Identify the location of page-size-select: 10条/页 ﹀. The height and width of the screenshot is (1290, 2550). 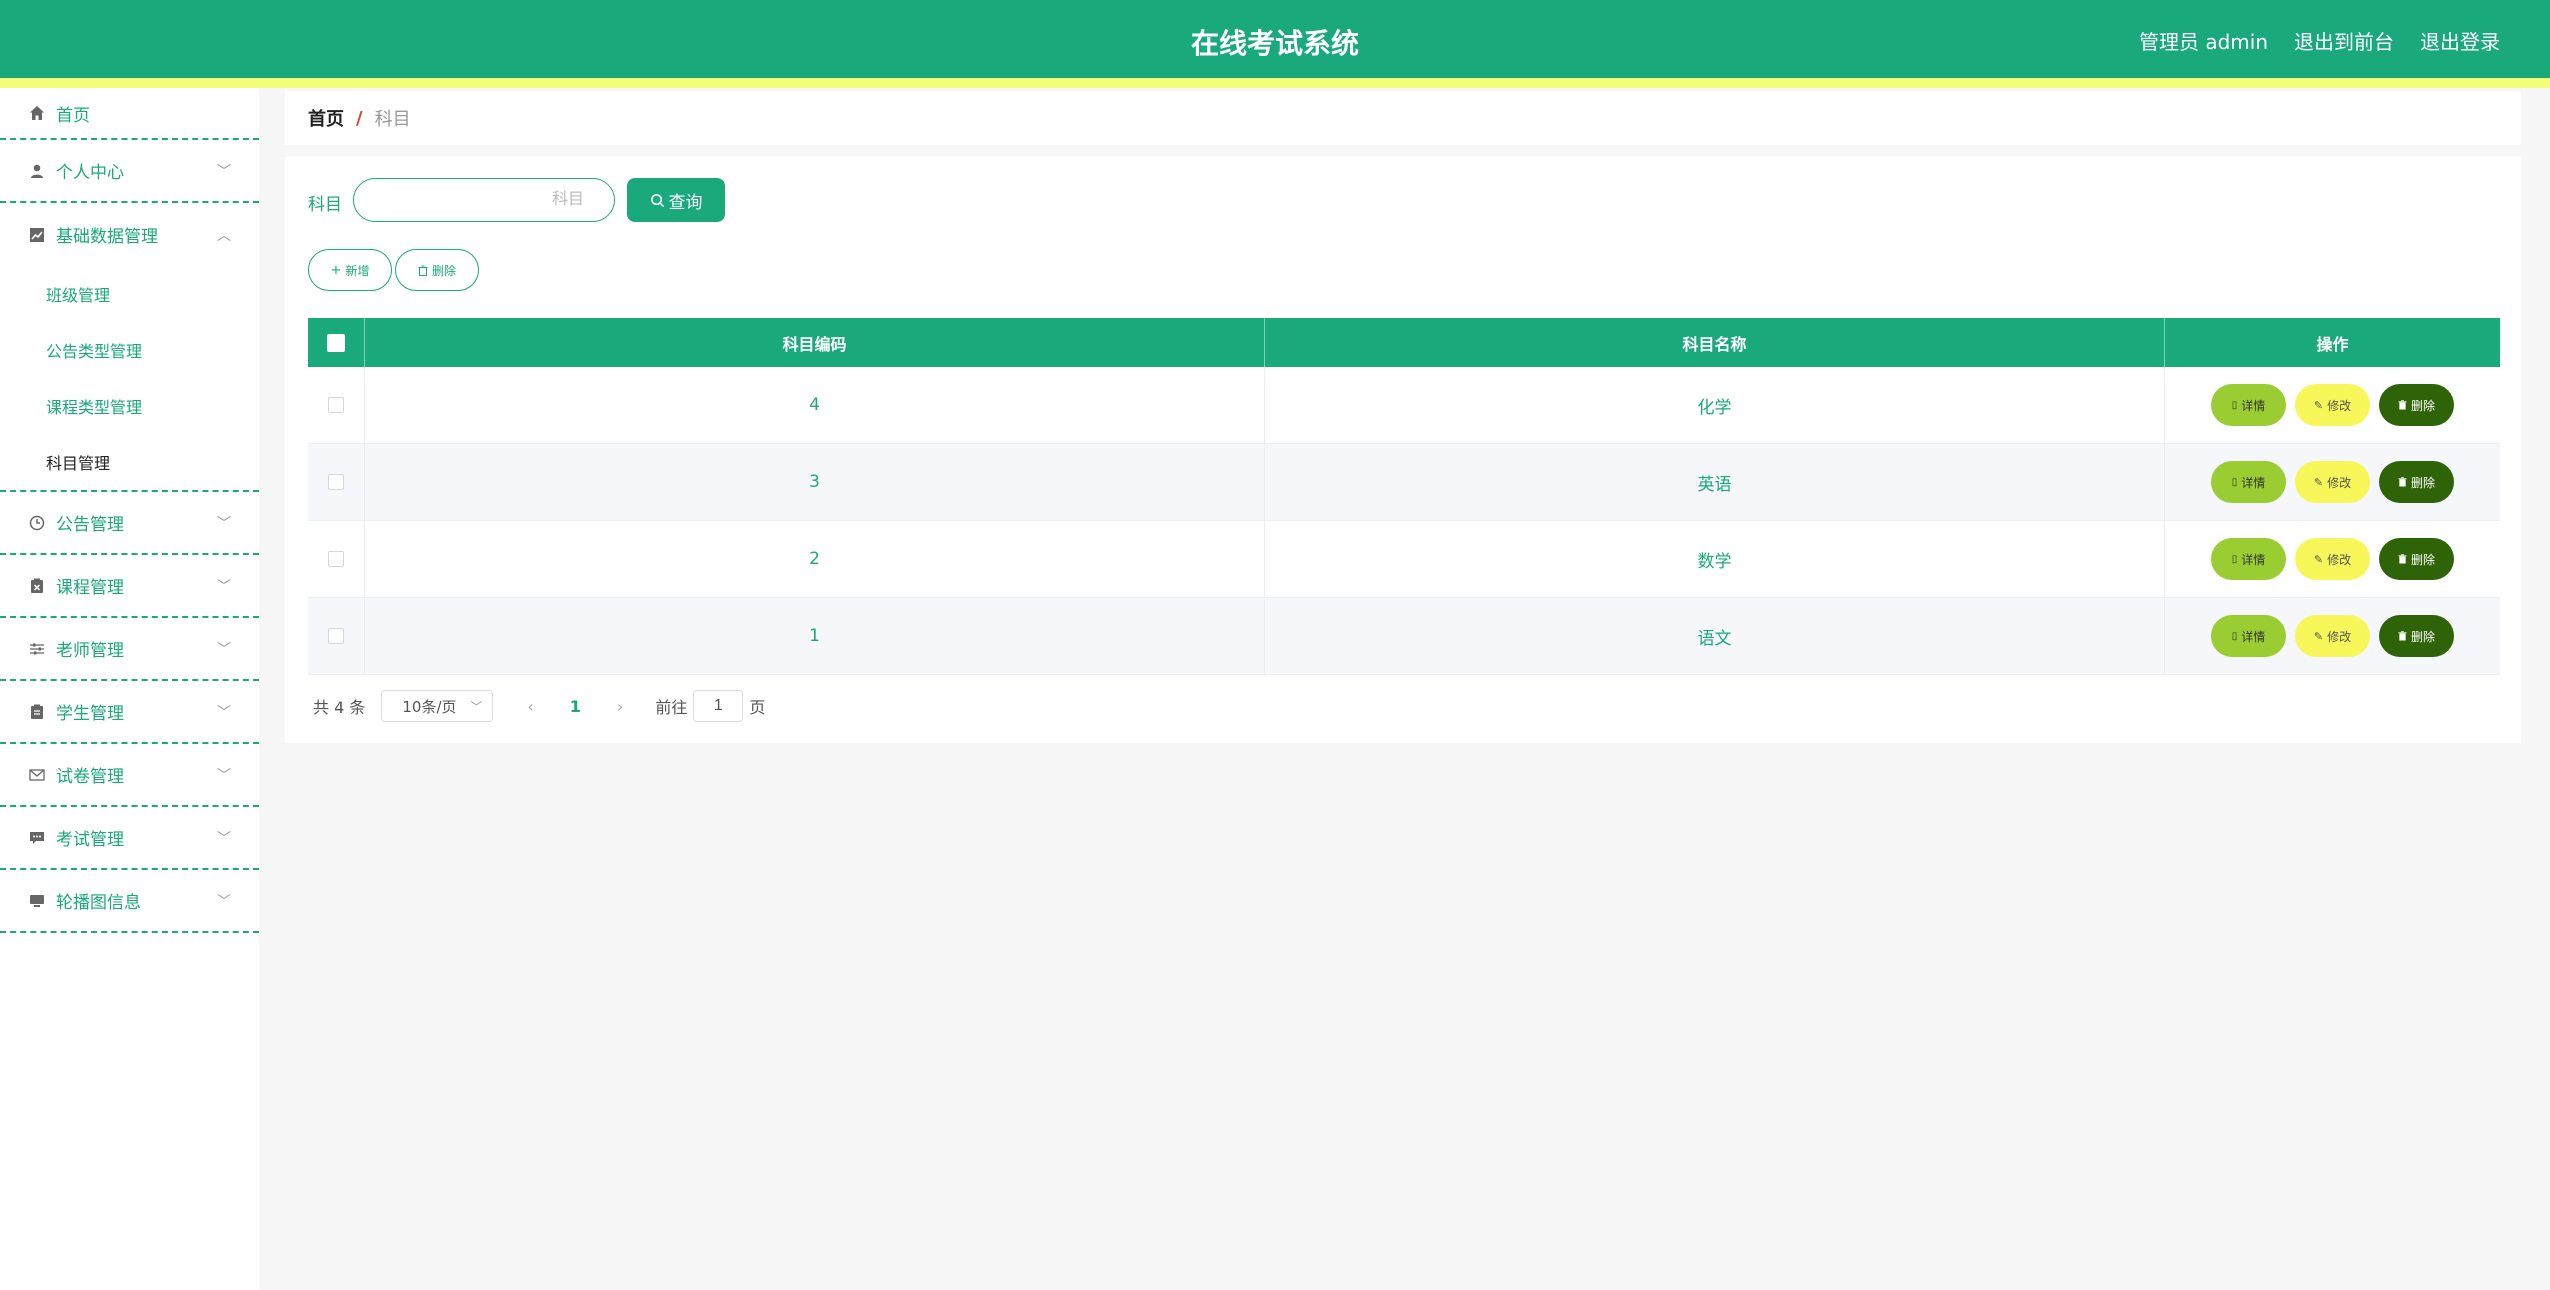
(437, 706).